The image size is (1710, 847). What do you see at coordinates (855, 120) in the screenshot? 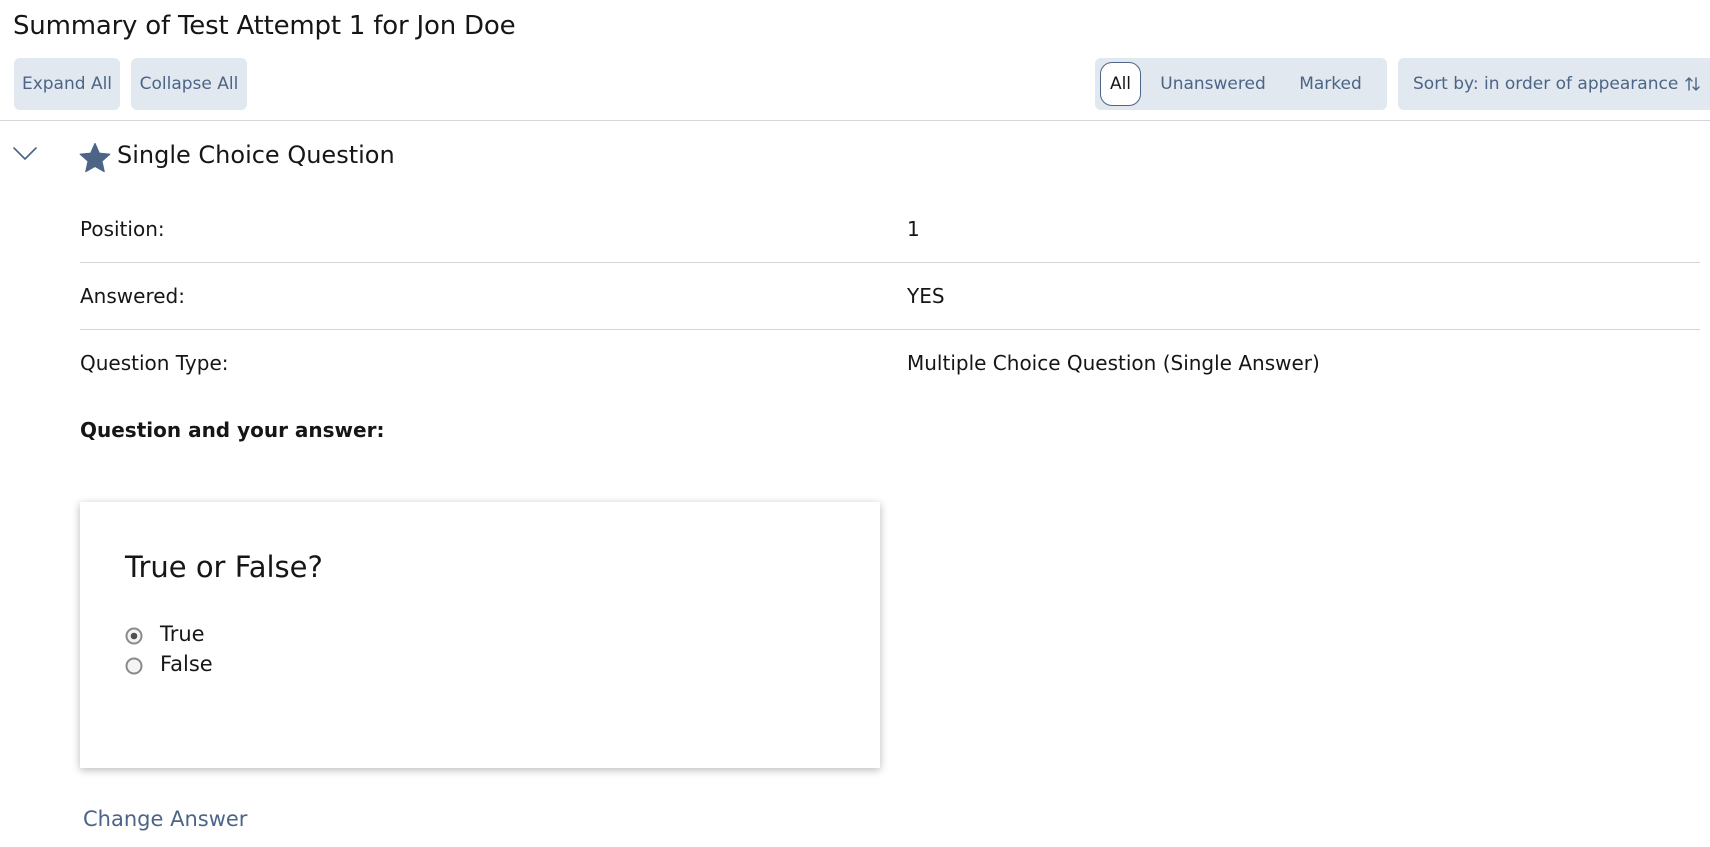
I see `header-divider` at bounding box center [855, 120].